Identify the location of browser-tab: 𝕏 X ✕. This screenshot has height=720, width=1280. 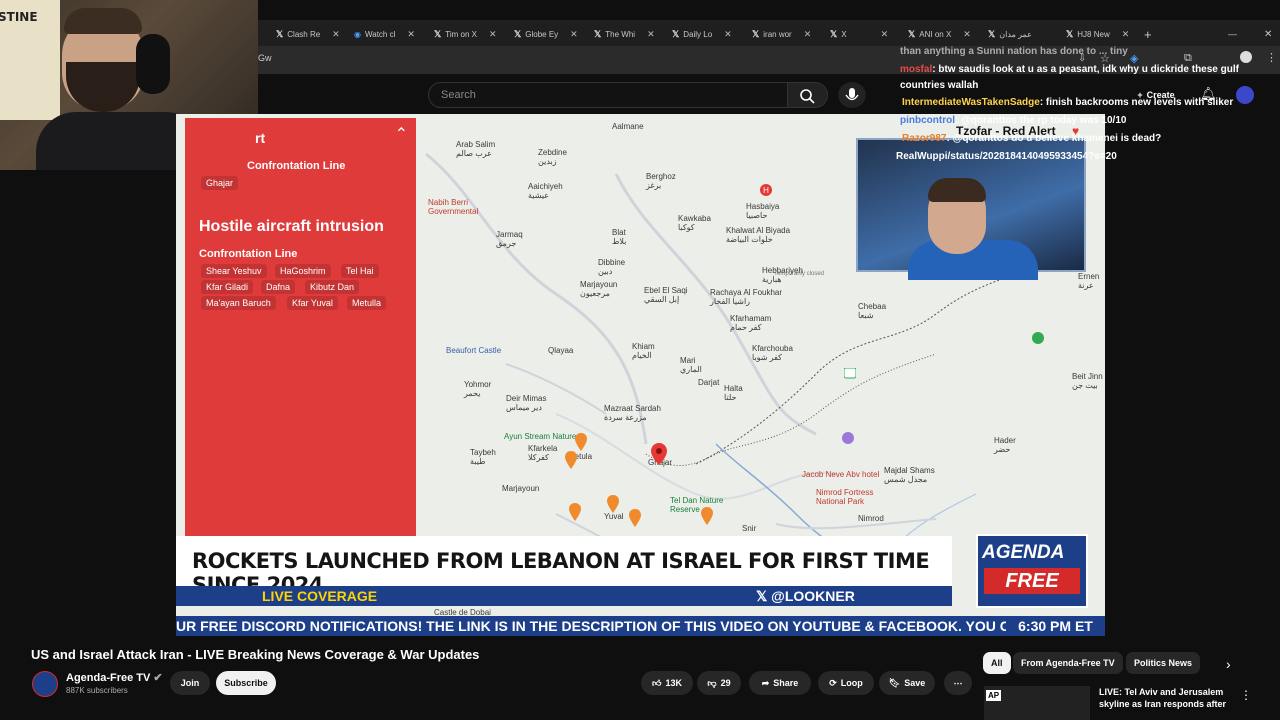
(859, 34).